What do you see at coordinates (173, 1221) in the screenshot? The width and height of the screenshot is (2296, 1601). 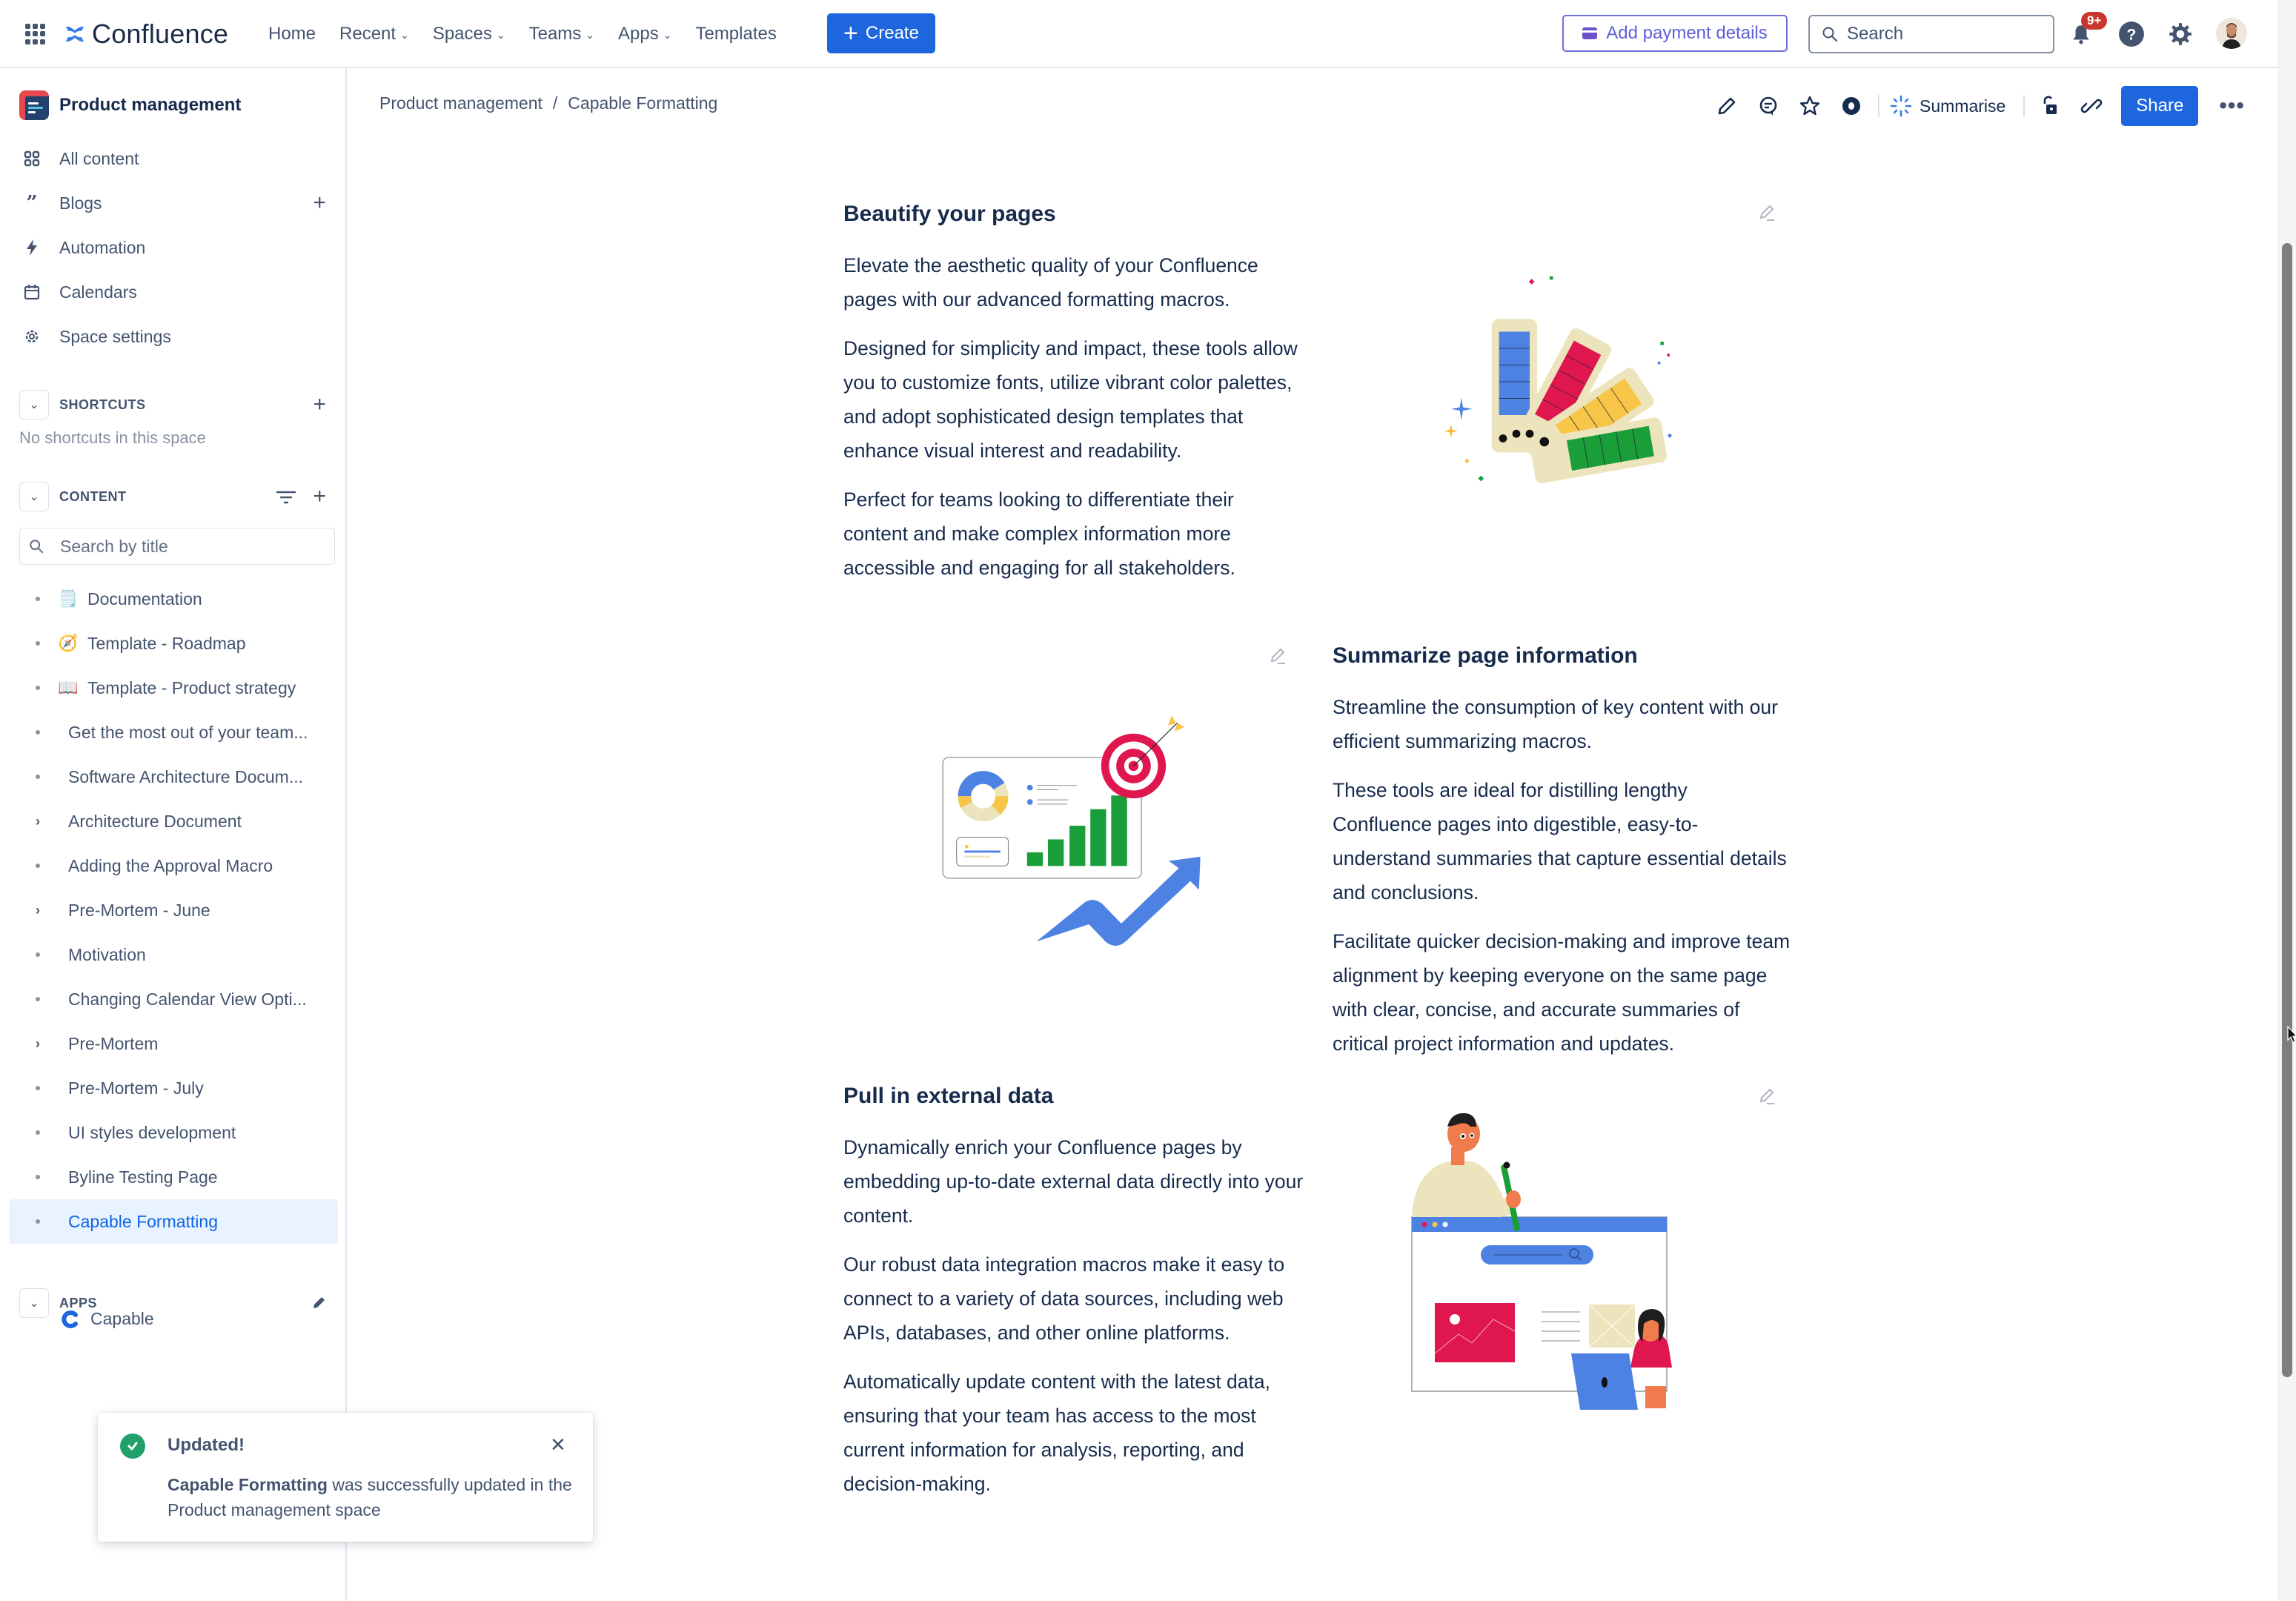 I see `tree-item: Capable Formatting` at bounding box center [173, 1221].